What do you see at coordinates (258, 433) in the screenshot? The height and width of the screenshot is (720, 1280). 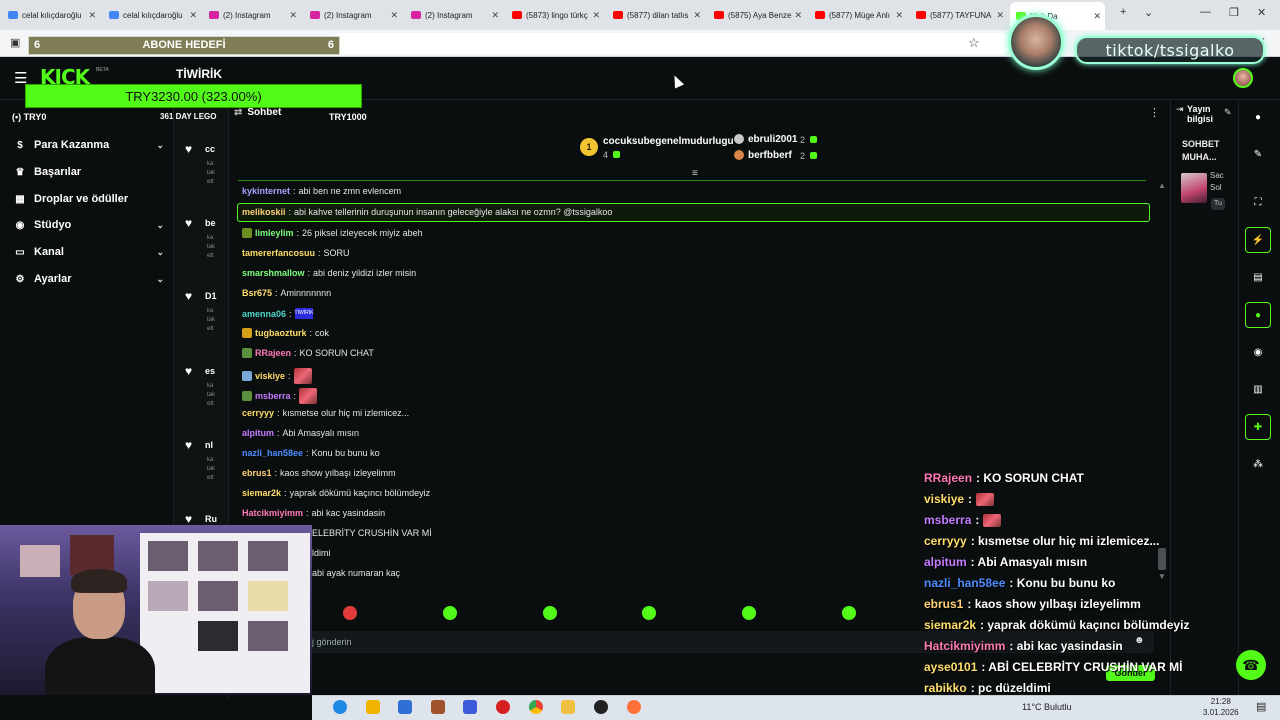 I see `chat-username: alpitum` at bounding box center [258, 433].